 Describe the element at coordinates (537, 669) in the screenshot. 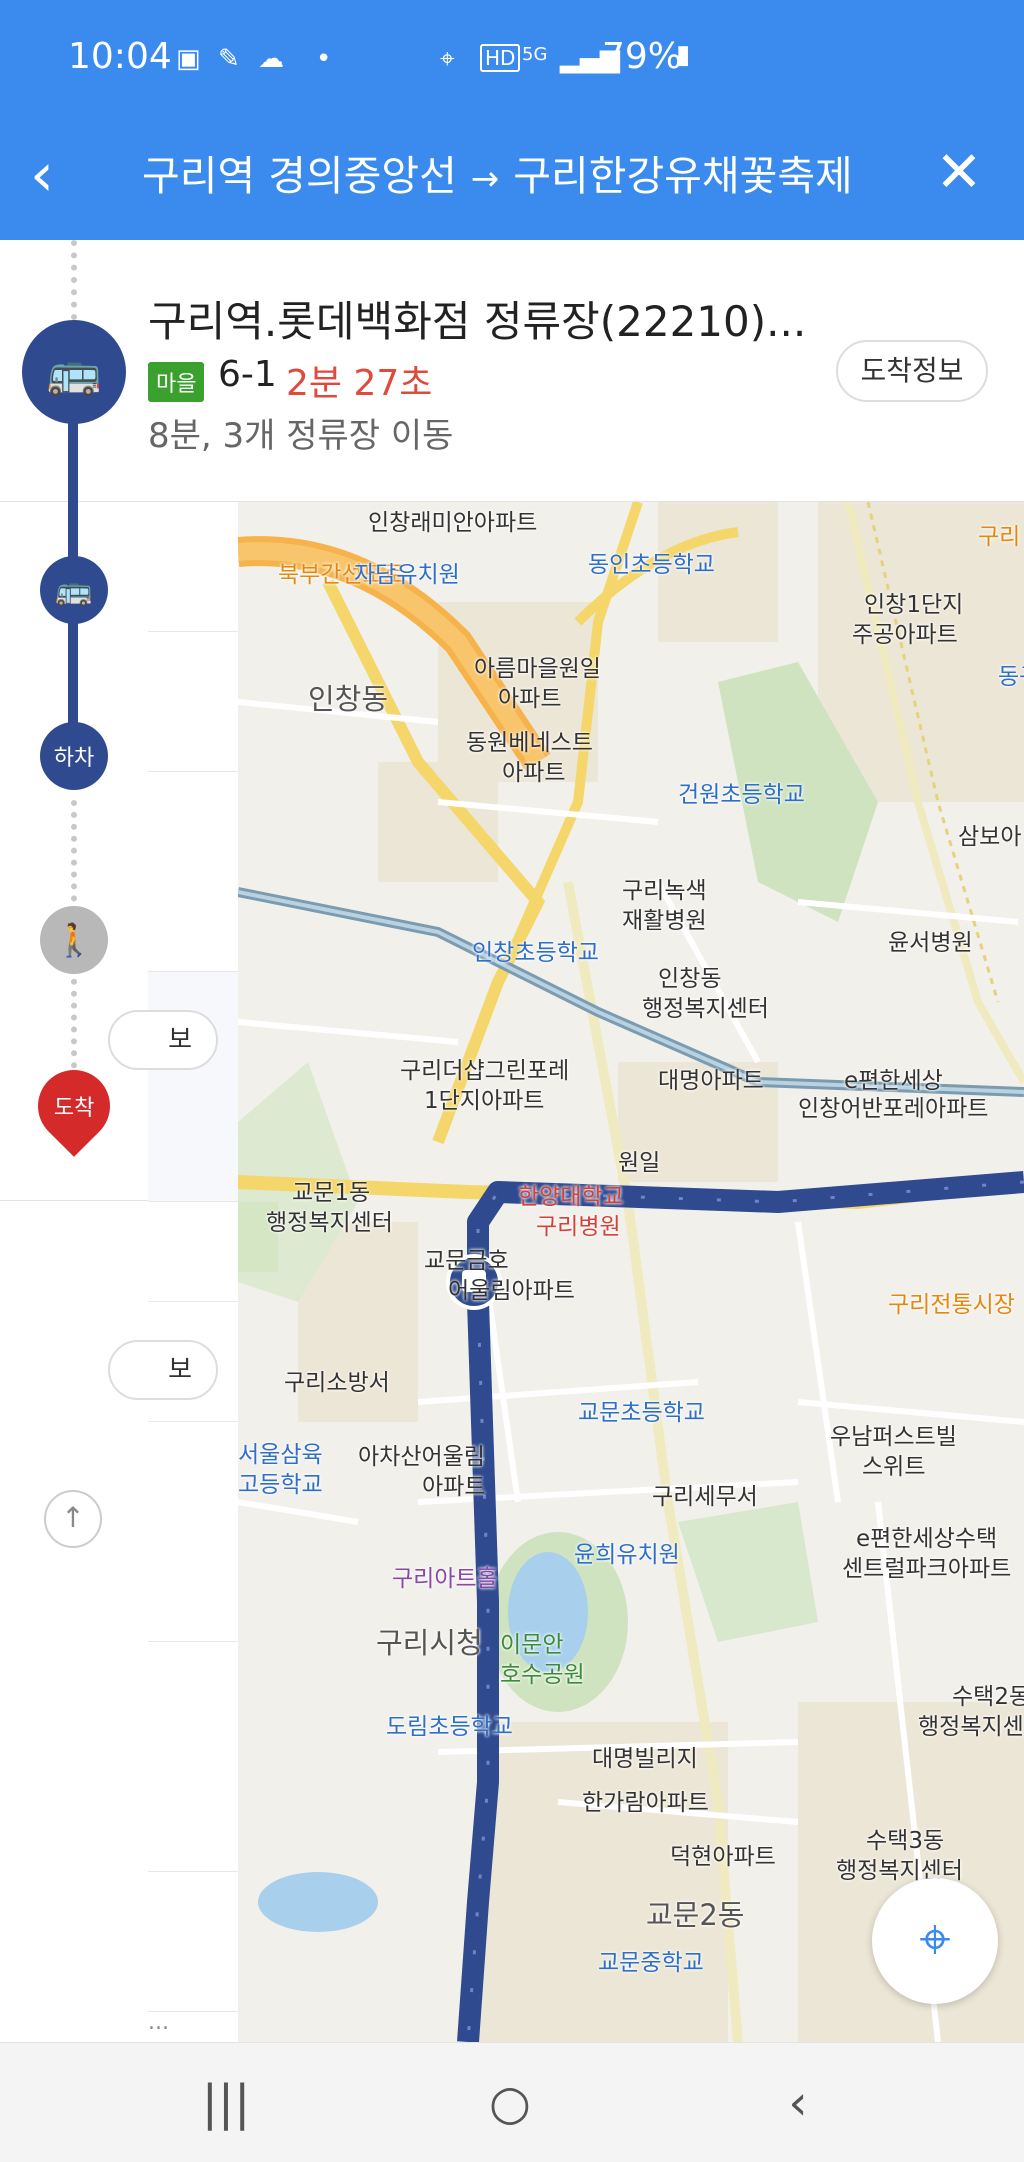

I see `map-label: 아름마을원일` at that location.